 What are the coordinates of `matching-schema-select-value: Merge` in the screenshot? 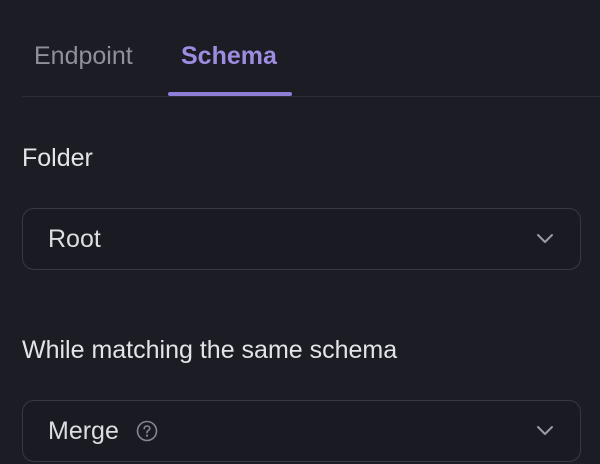 It's located at (83, 431).